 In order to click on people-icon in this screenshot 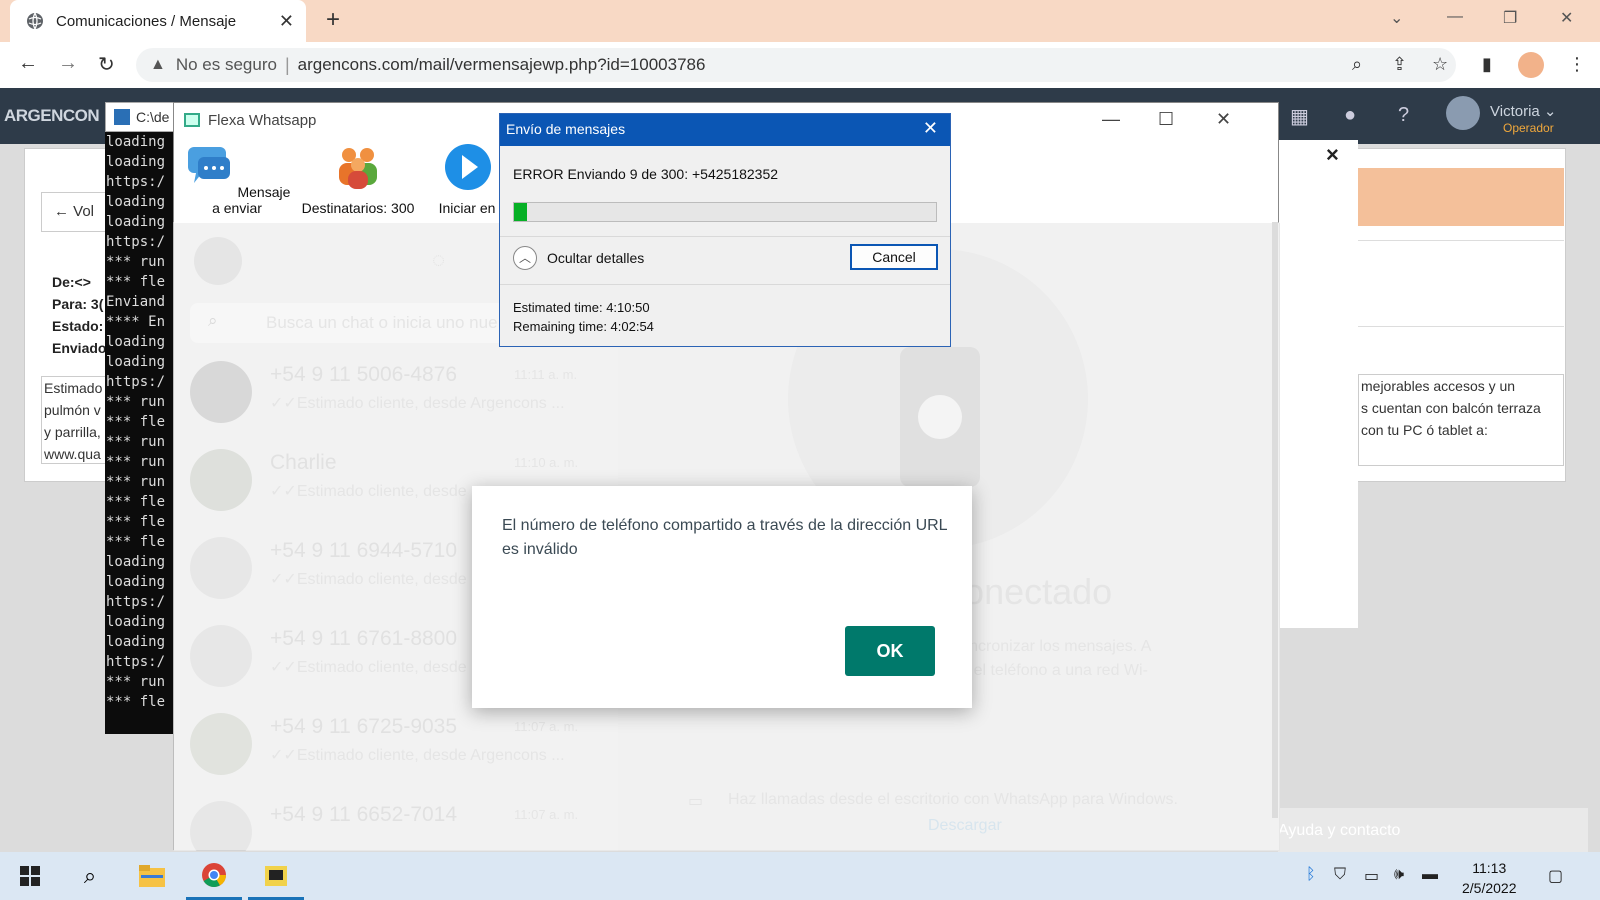, I will do `click(358, 168)`.